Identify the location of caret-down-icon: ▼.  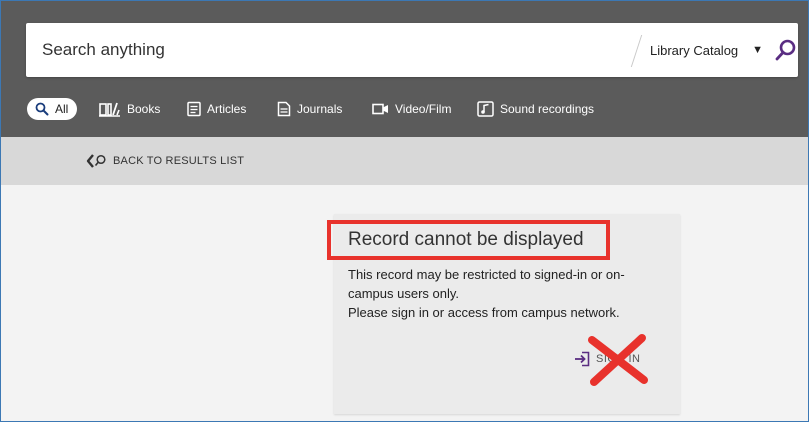
(758, 50).